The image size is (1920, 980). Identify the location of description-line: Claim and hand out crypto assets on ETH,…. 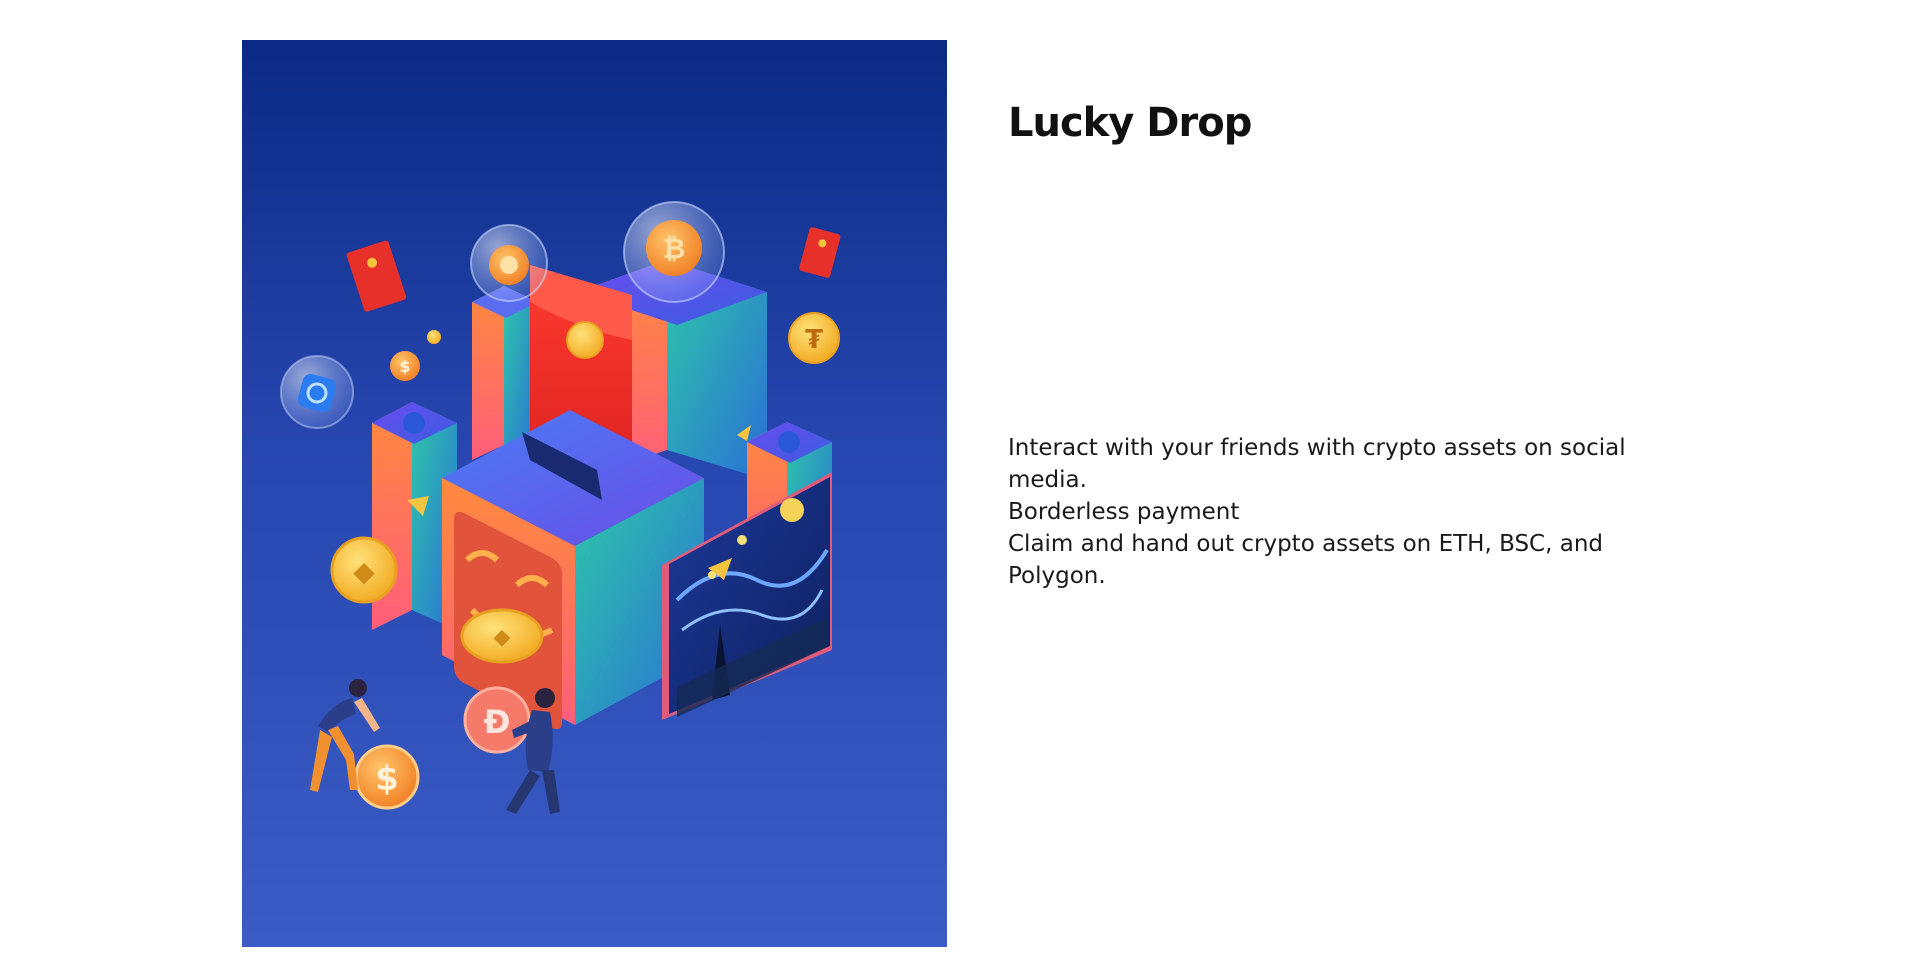
(1305, 560).